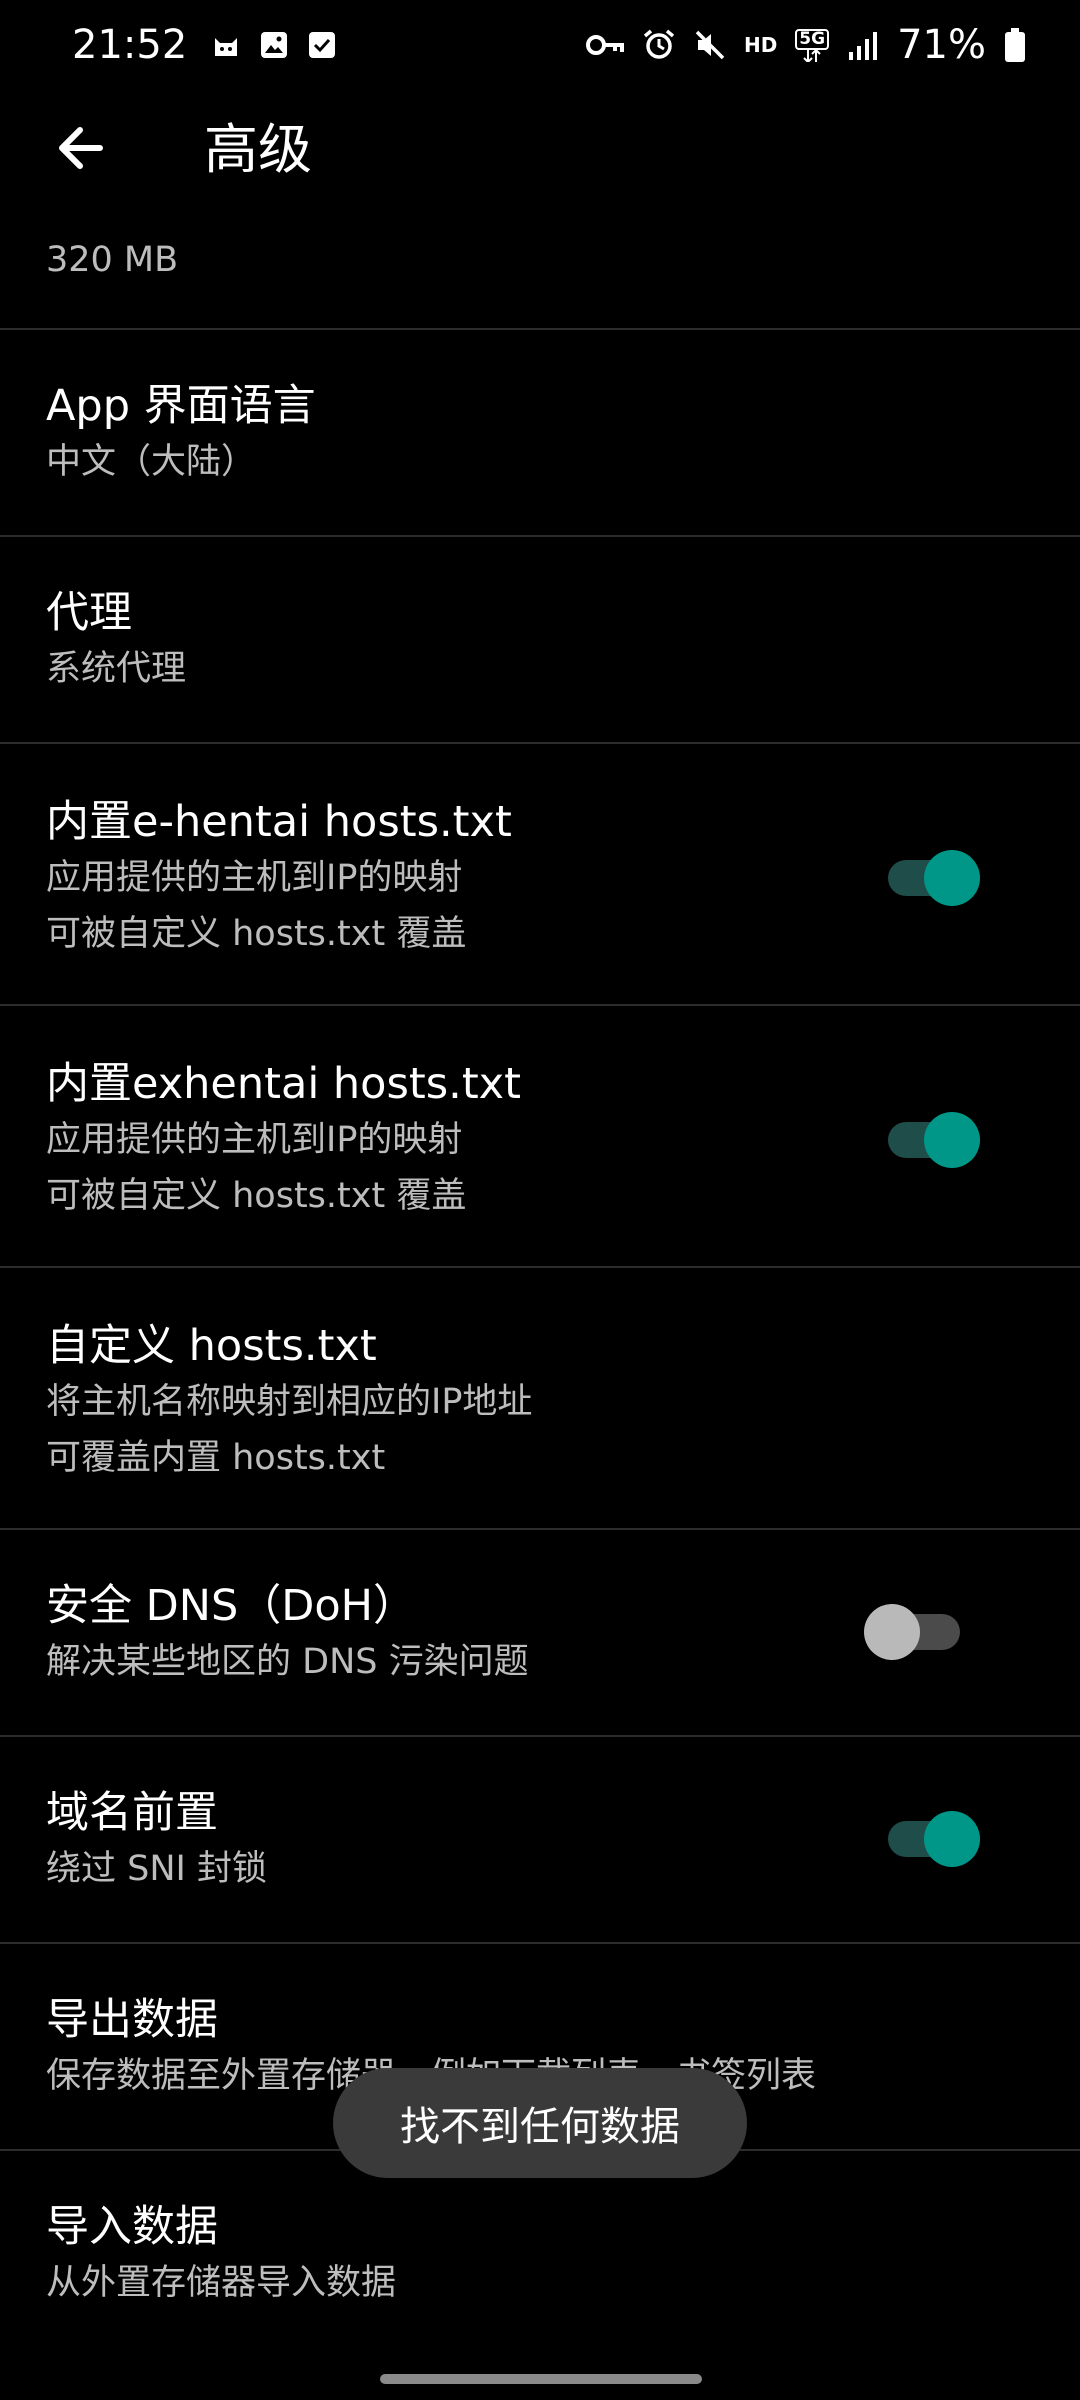 The image size is (1080, 2400). I want to click on hd-voice-label: HD, so click(760, 45).